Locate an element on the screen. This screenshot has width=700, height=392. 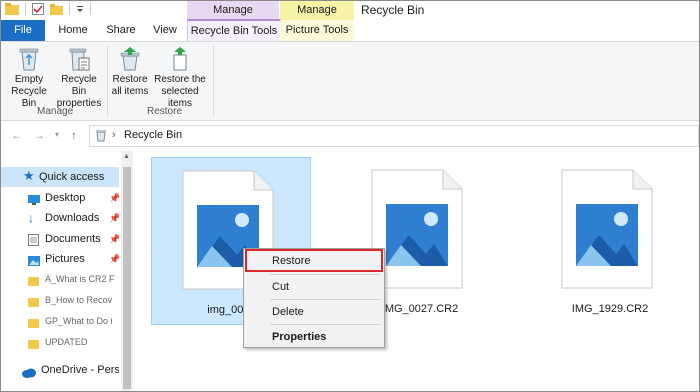
context-group-manage-picture: Manage is located at coordinates (317, 10).